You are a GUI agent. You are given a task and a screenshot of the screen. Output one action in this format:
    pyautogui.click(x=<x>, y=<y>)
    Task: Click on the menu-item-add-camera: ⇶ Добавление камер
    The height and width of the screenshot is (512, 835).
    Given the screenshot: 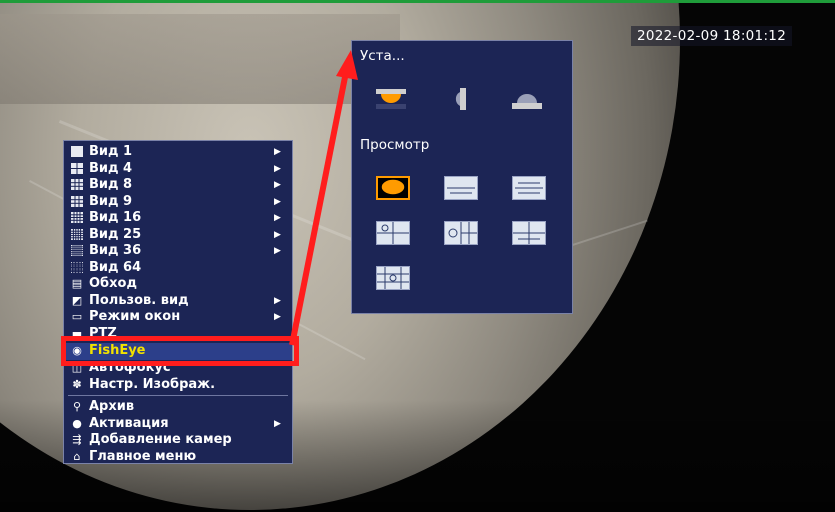 What is the action you would take?
    pyautogui.click(x=178, y=440)
    